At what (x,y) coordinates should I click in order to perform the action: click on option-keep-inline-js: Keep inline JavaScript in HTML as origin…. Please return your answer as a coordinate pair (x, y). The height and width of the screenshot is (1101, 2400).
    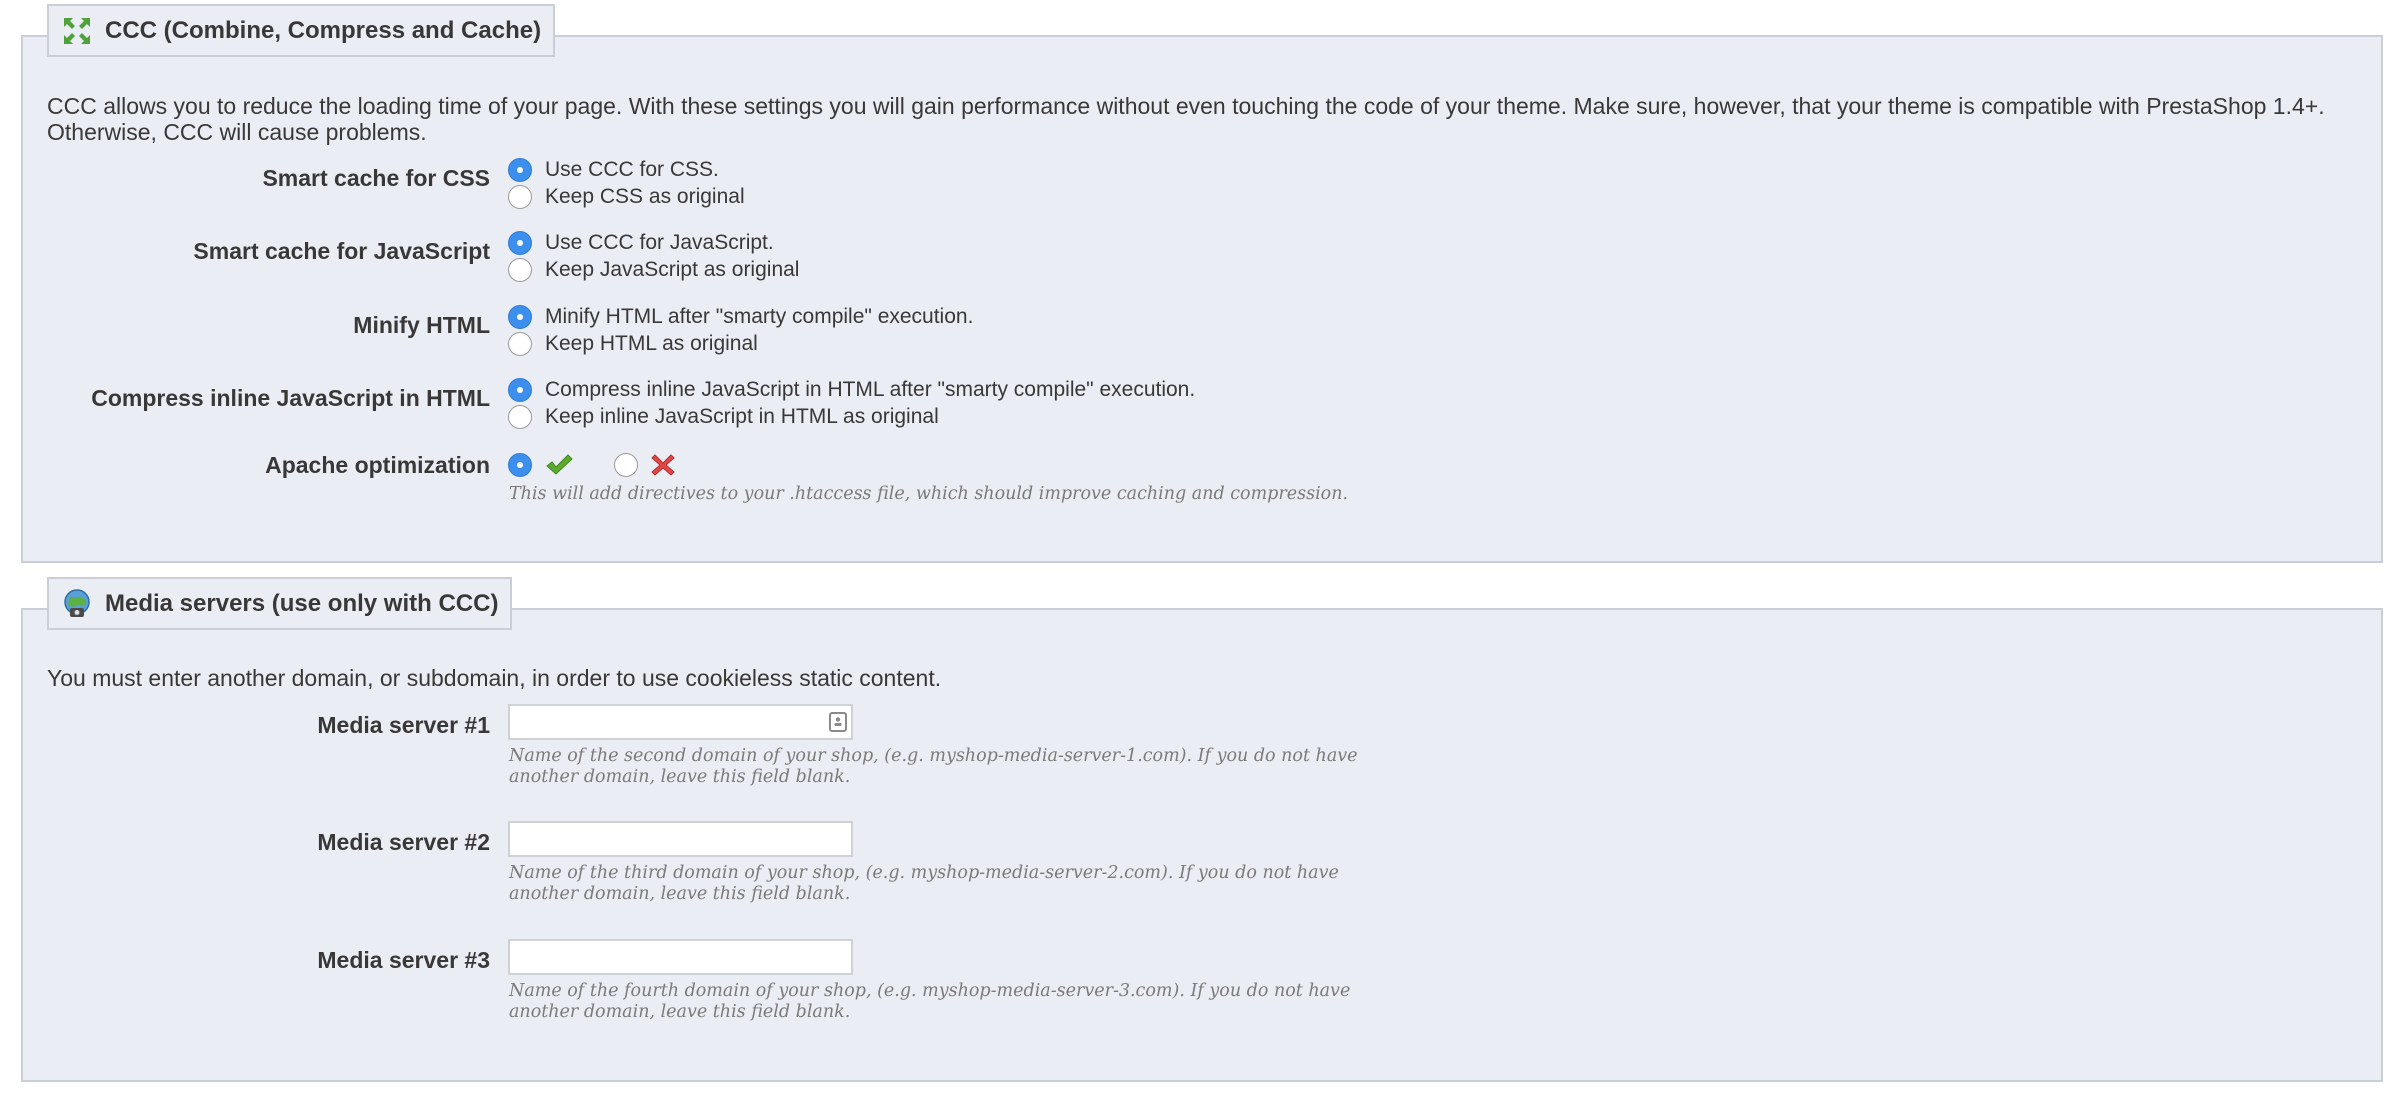
    Looking at the image, I should click on (723, 417).